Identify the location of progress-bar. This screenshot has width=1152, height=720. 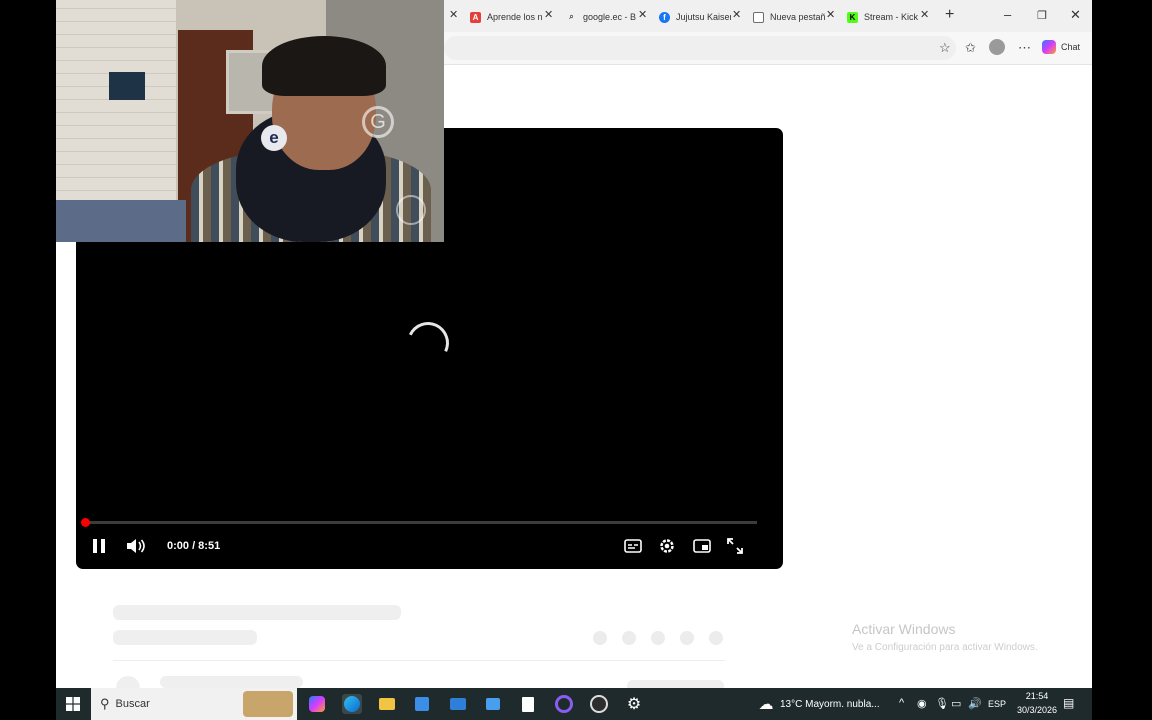
(421, 522).